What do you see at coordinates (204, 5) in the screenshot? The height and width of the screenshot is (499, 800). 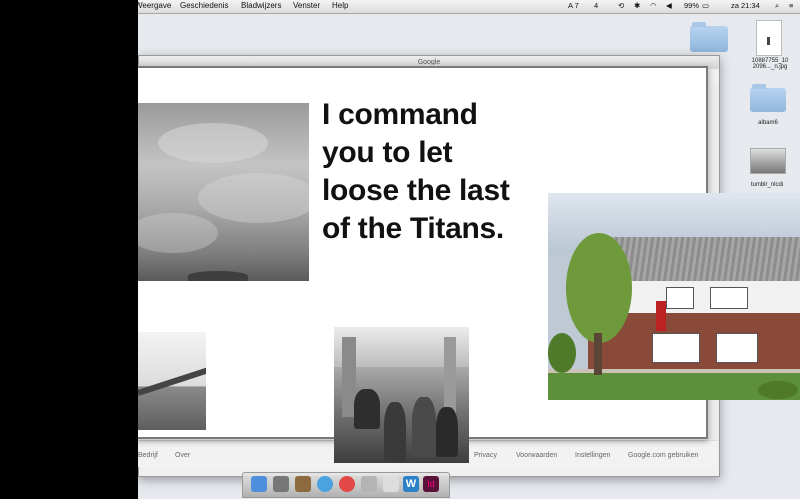 I see `menu-geschiedenis: Geschiedenis` at bounding box center [204, 5].